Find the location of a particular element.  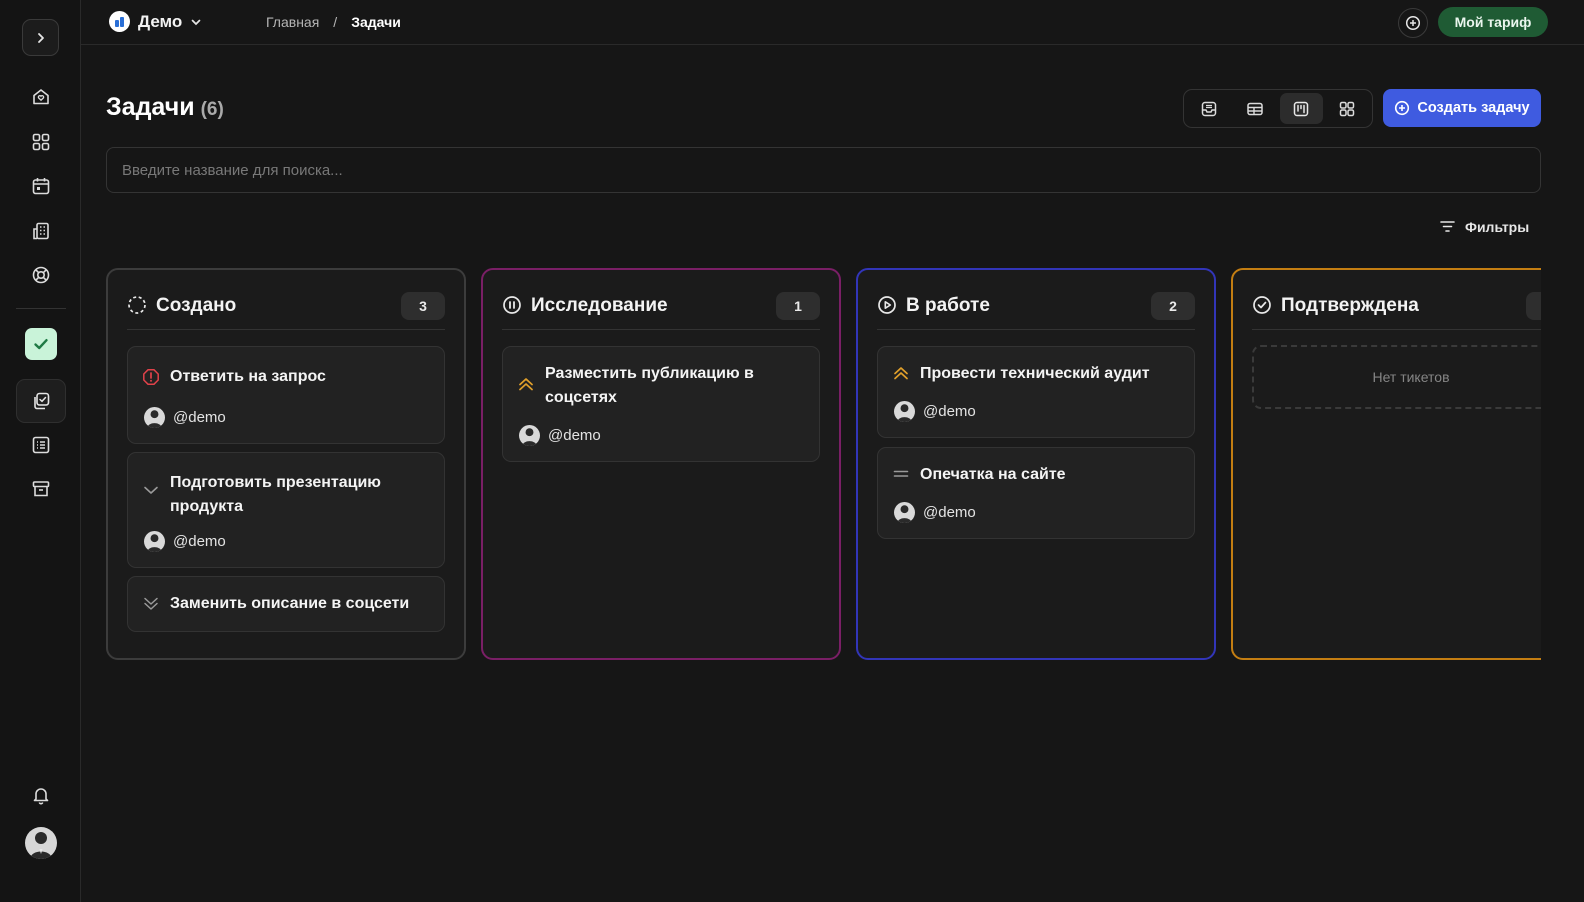

quick-add-button is located at coordinates (1413, 23).